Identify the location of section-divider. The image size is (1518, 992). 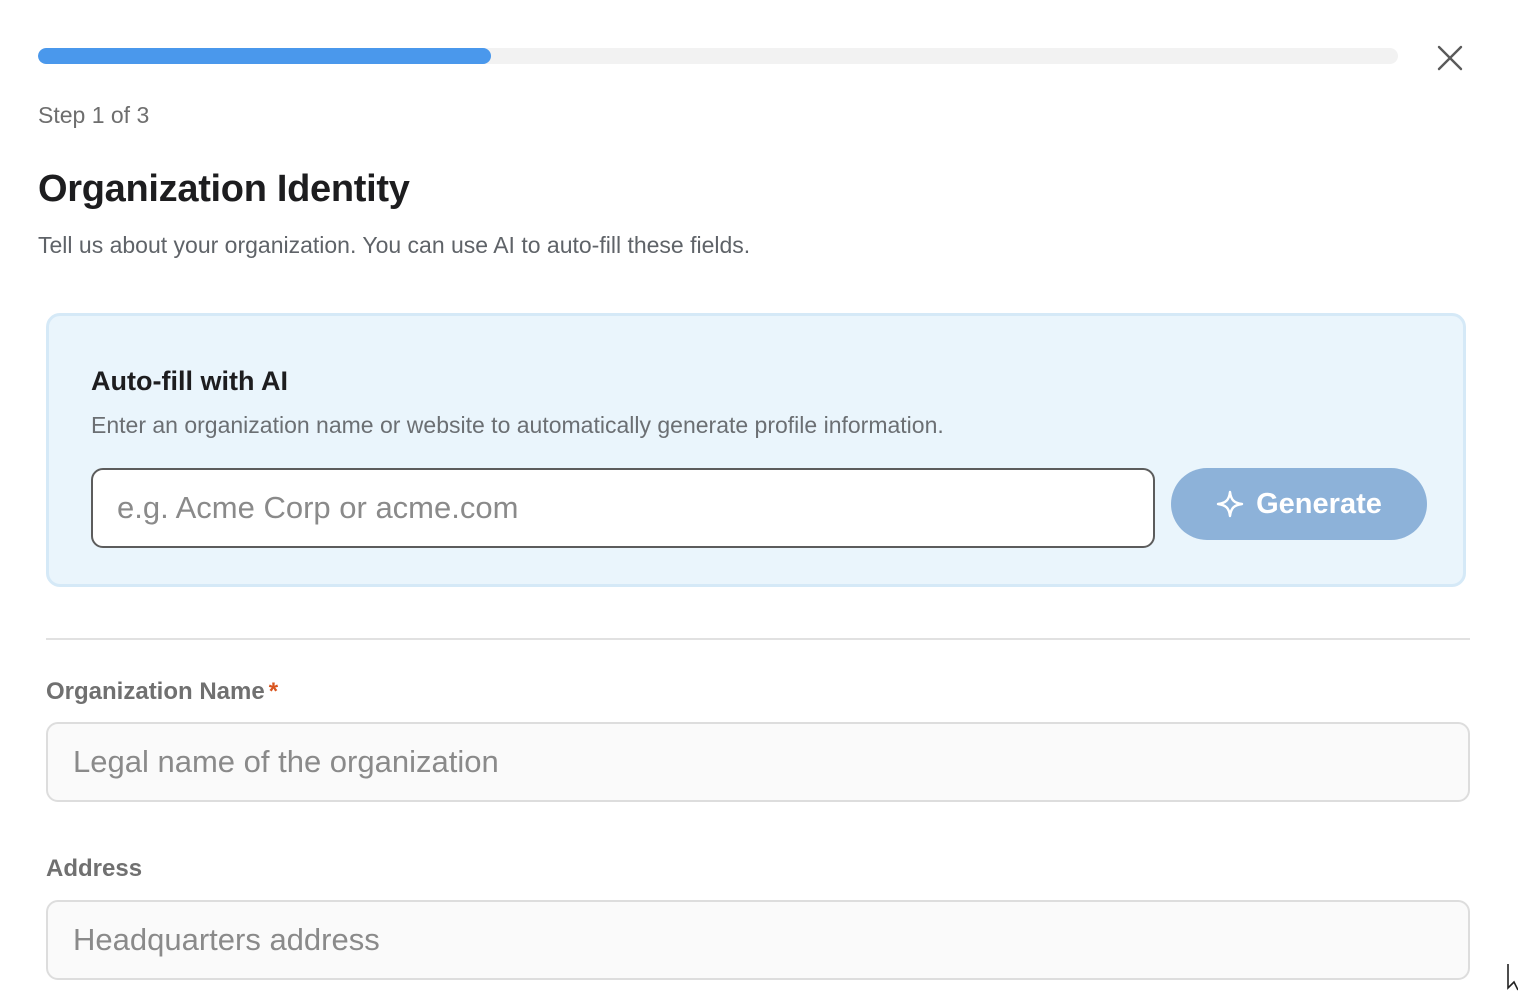
(758, 639).